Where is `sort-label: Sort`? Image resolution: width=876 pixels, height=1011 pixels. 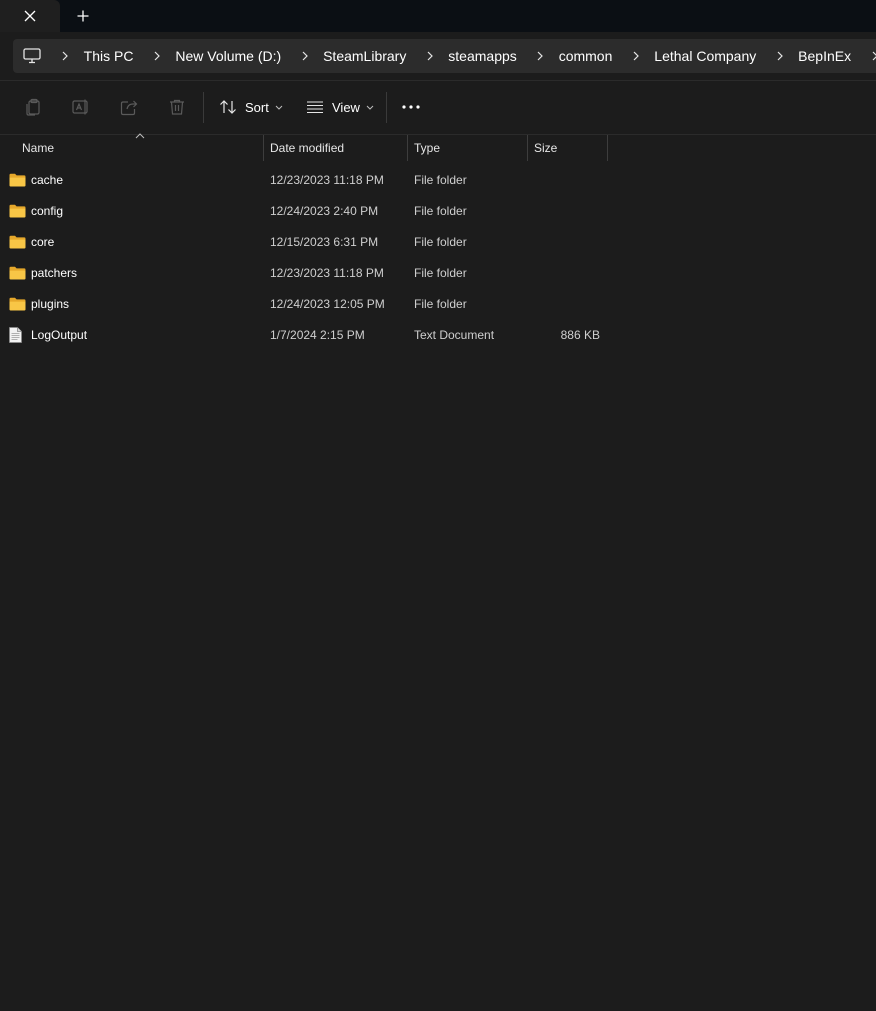 sort-label: Sort is located at coordinates (257, 107).